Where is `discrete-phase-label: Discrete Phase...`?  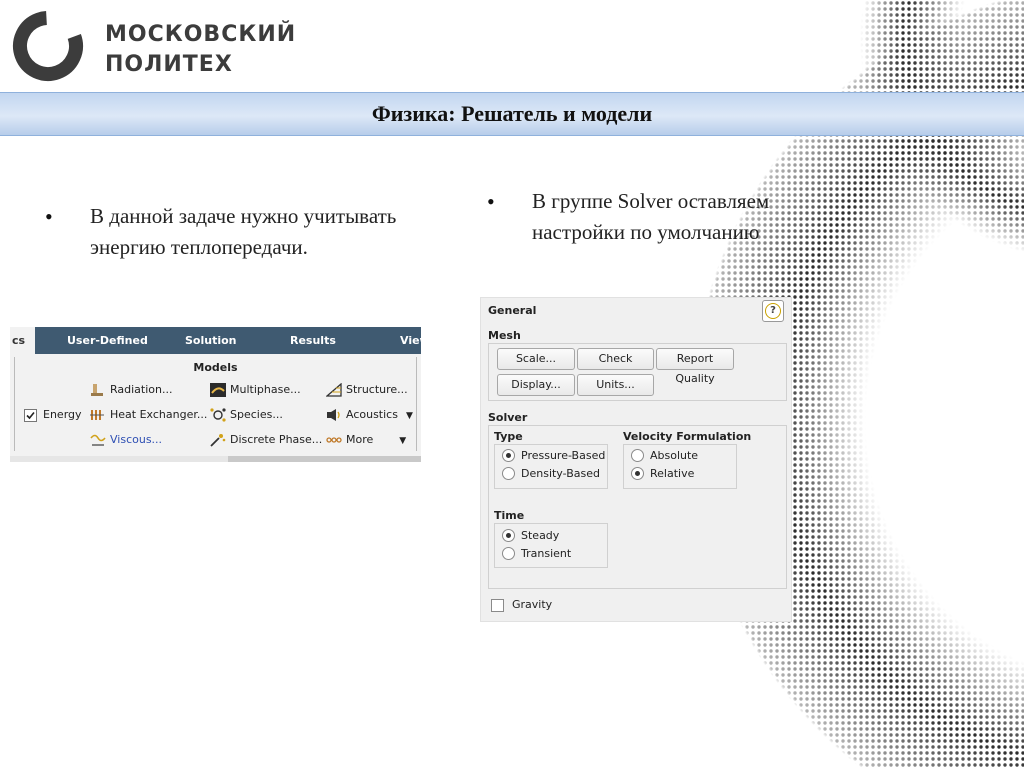 discrete-phase-label: Discrete Phase... is located at coordinates (276, 439).